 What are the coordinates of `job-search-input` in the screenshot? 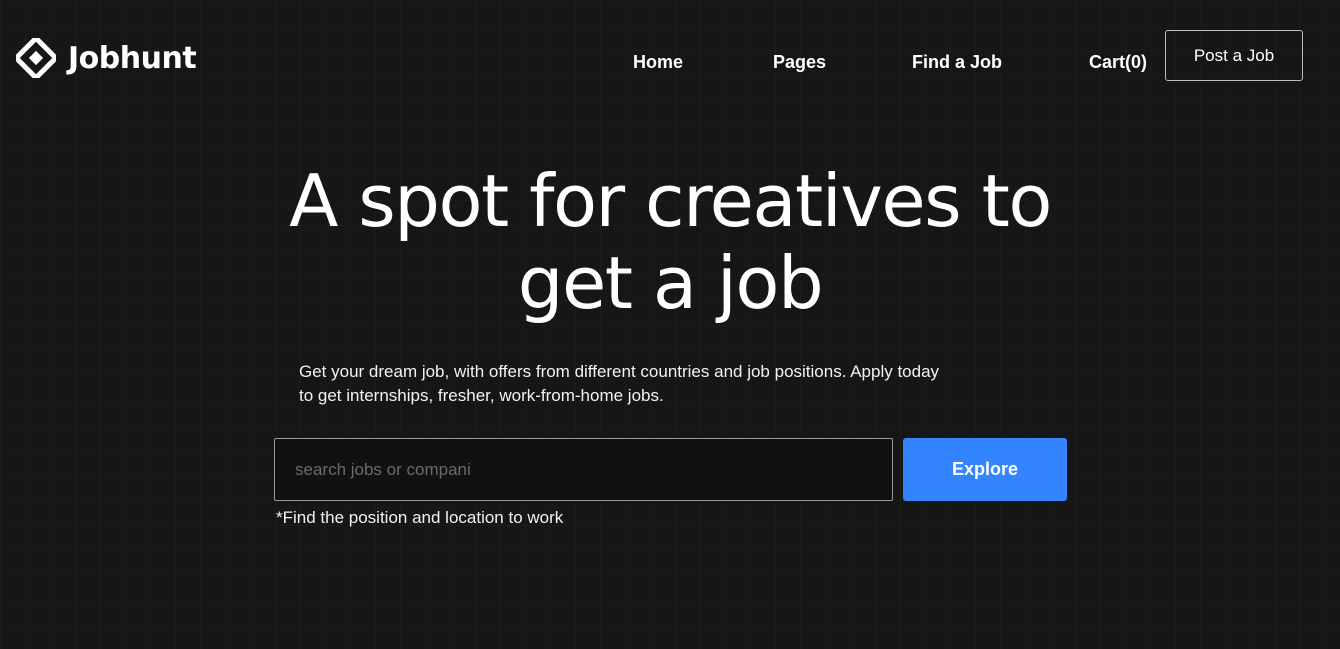 It's located at (583, 469).